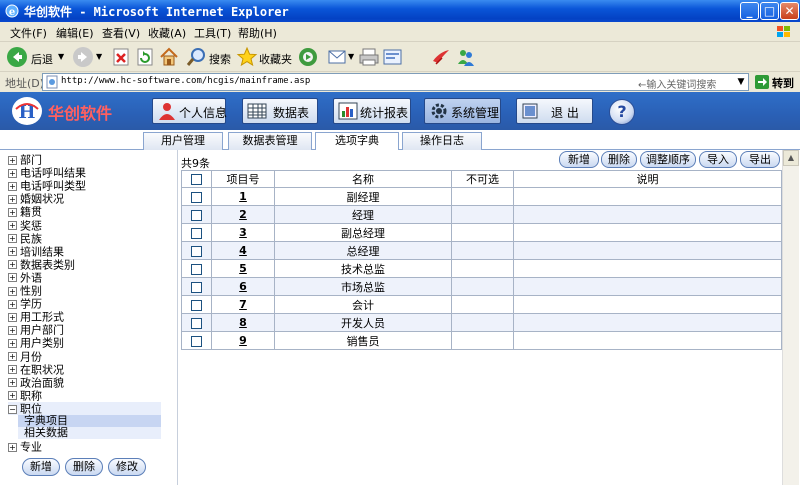 The width and height of the screenshot is (800, 485). Describe the element at coordinates (718, 159) in the screenshot. I see `import-button: 导入` at that location.